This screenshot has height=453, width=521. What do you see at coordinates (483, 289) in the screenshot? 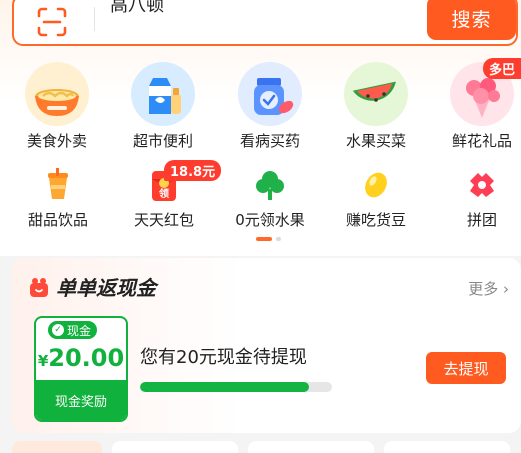
I see `more-label: 更多` at bounding box center [483, 289].